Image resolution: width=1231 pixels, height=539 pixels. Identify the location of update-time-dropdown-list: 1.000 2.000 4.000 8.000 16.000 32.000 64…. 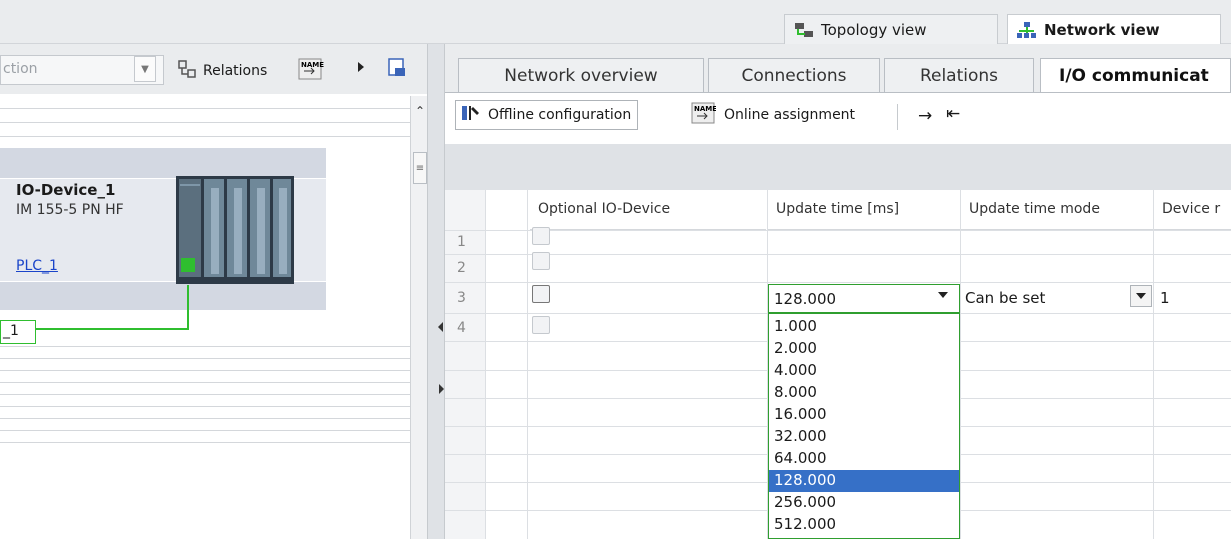
(864, 426).